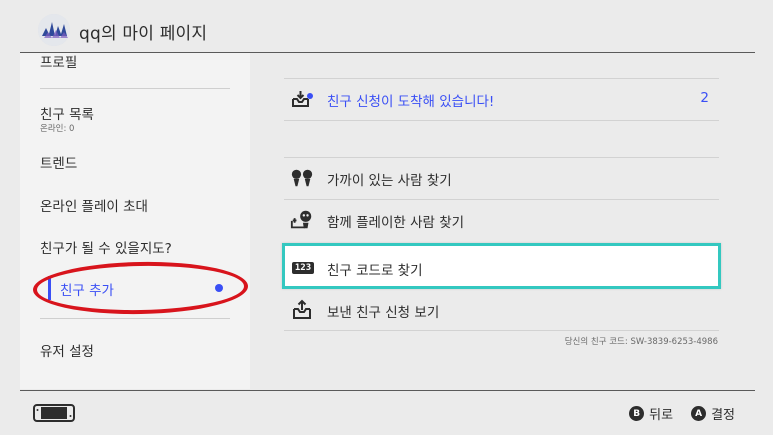  What do you see at coordinates (54, 413) in the screenshot?
I see `console-icon` at bounding box center [54, 413].